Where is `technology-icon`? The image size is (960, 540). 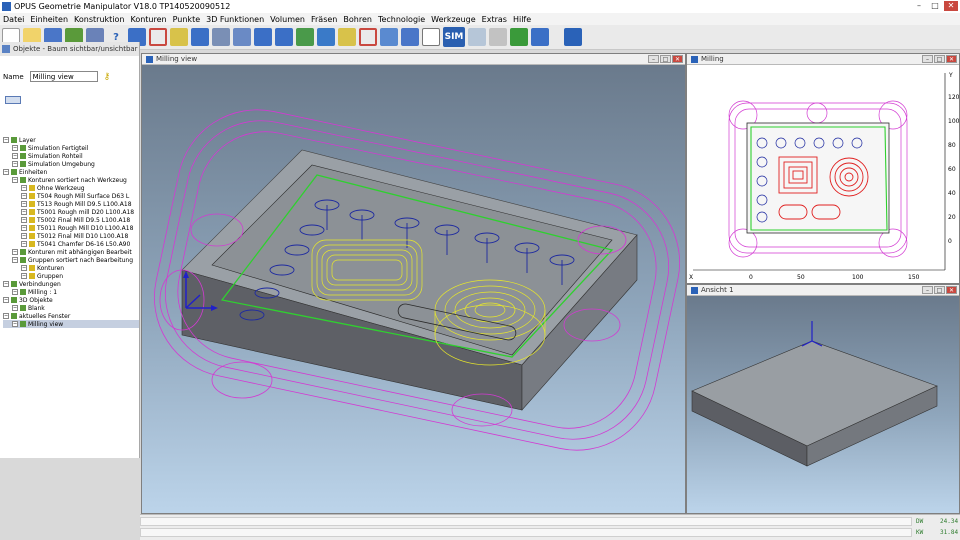 technology-icon is located at coordinates (305, 37).